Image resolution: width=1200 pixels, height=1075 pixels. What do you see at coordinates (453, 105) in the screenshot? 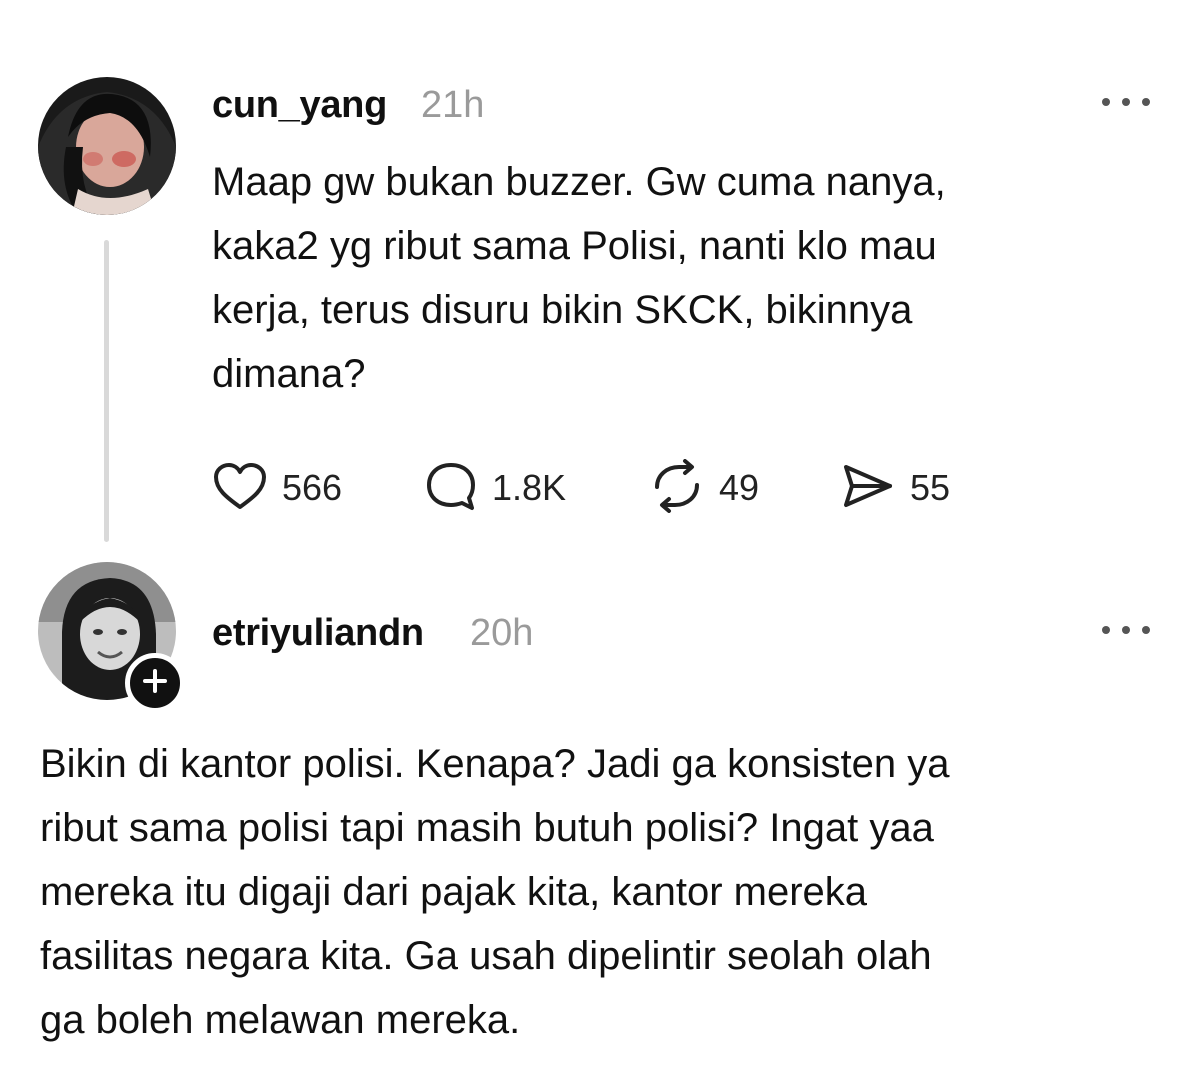
I see `post-timestamp: 21h` at bounding box center [453, 105].